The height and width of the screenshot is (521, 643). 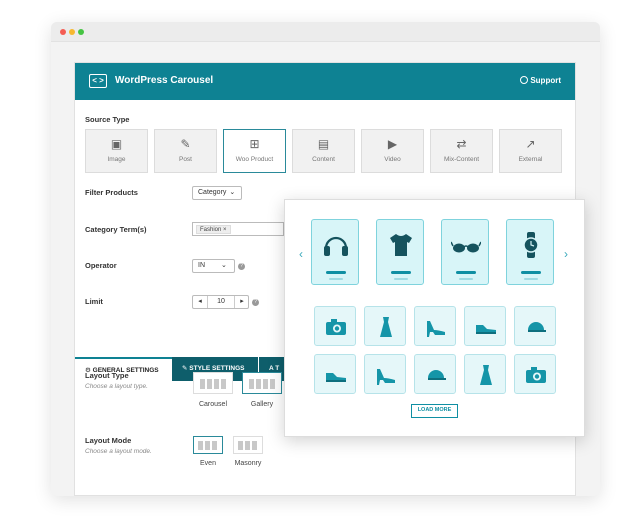 I want to click on source-post-button: ✎ Post, so click(x=185, y=151).